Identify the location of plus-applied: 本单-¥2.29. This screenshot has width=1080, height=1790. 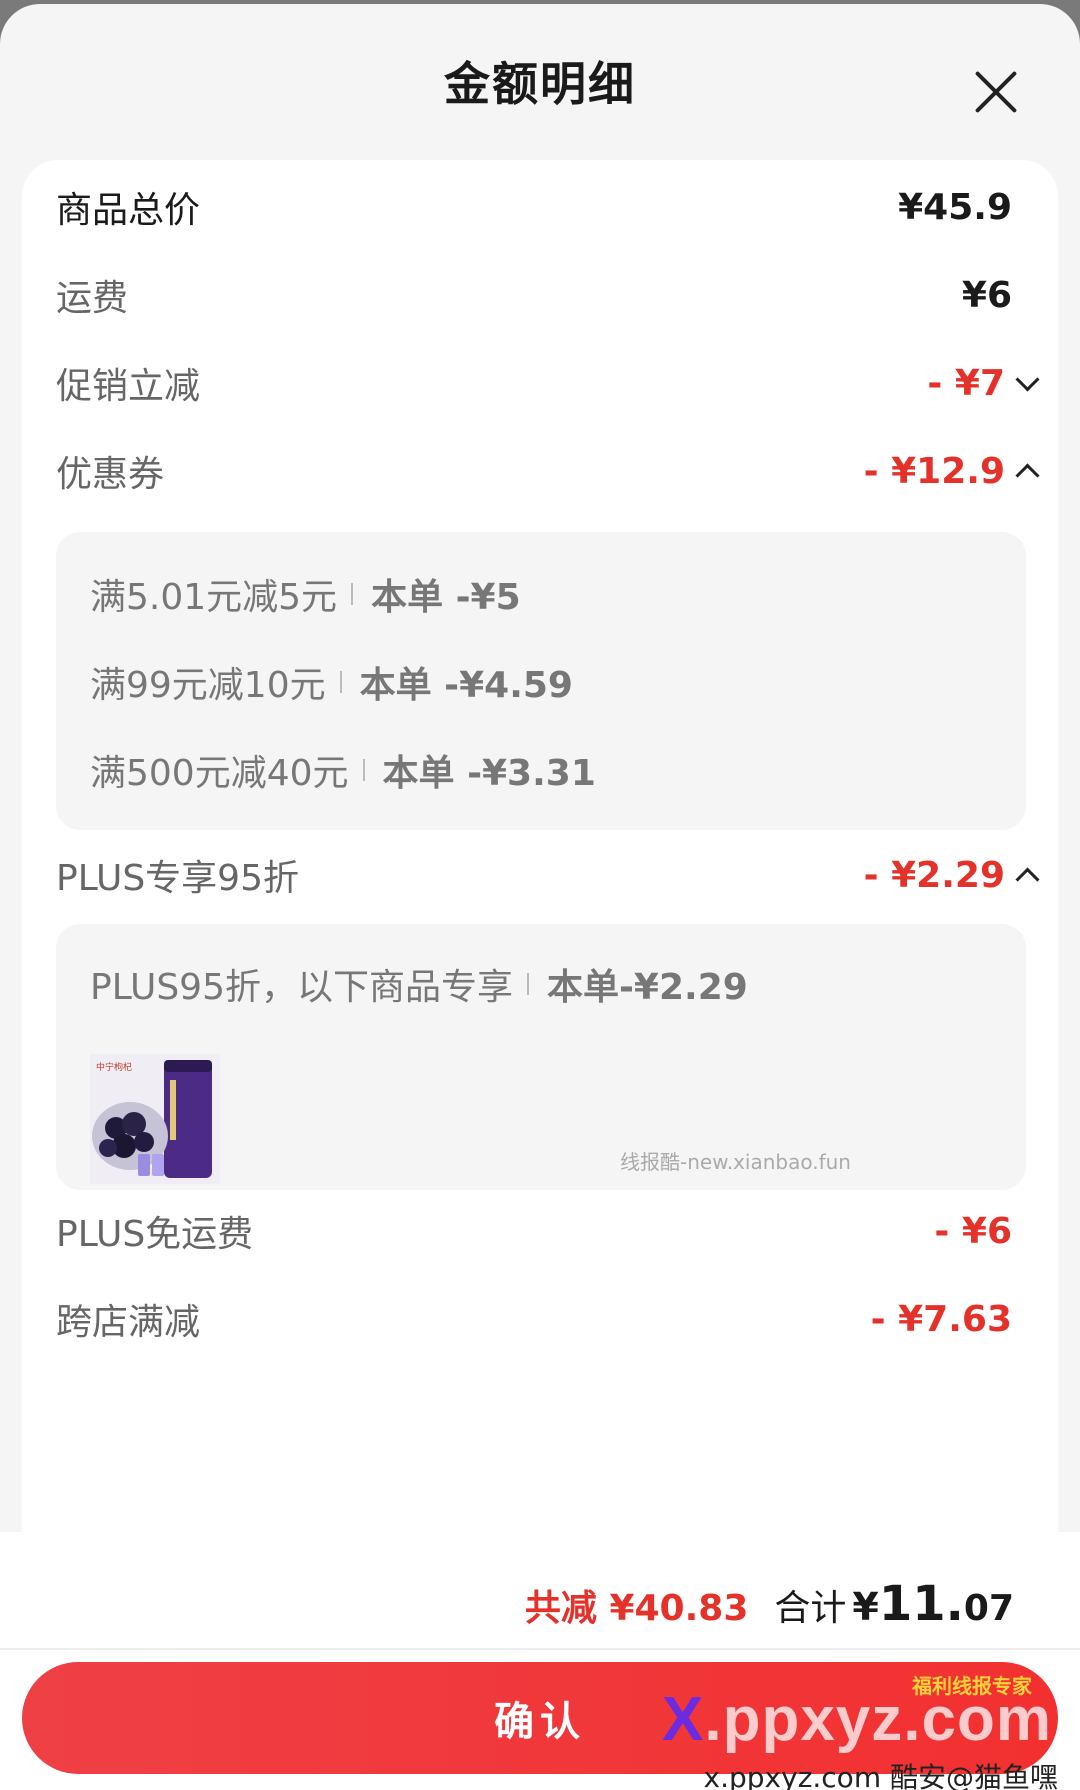
(647, 987).